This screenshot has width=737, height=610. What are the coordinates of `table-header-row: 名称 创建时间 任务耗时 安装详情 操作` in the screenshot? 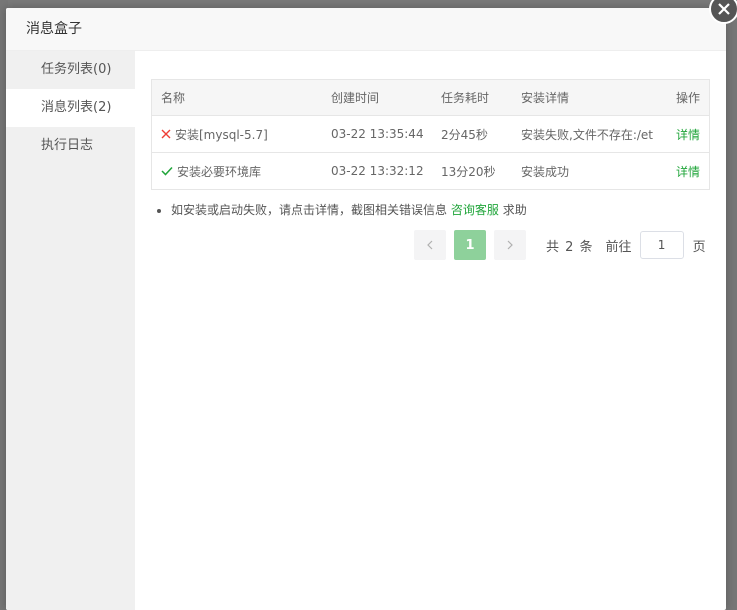 It's located at (430, 97).